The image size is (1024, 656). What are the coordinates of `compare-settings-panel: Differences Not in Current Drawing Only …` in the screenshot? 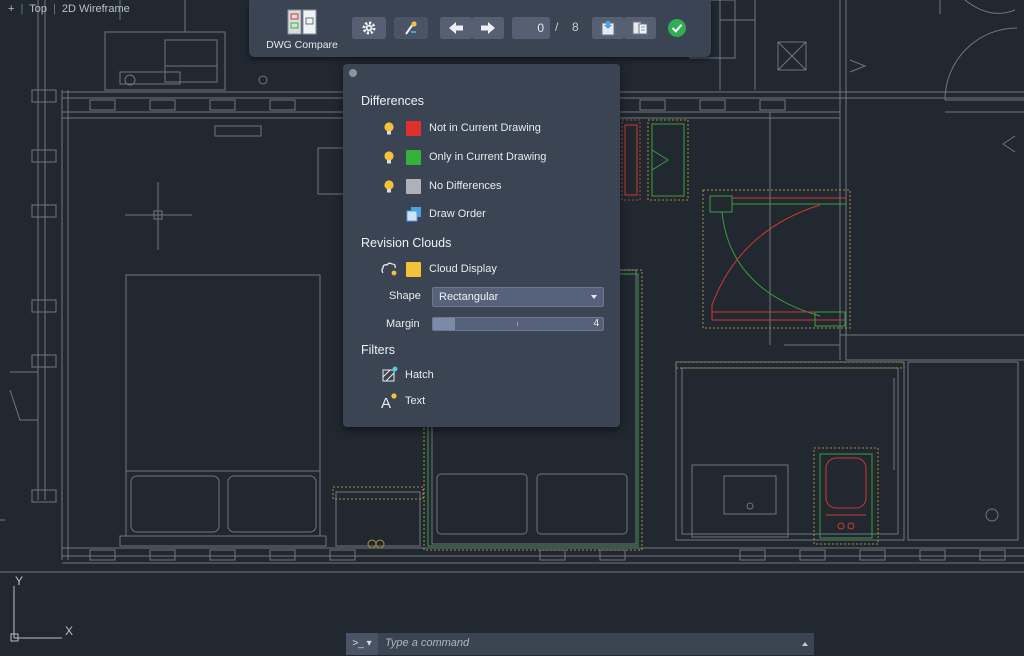 It's located at (481, 245).